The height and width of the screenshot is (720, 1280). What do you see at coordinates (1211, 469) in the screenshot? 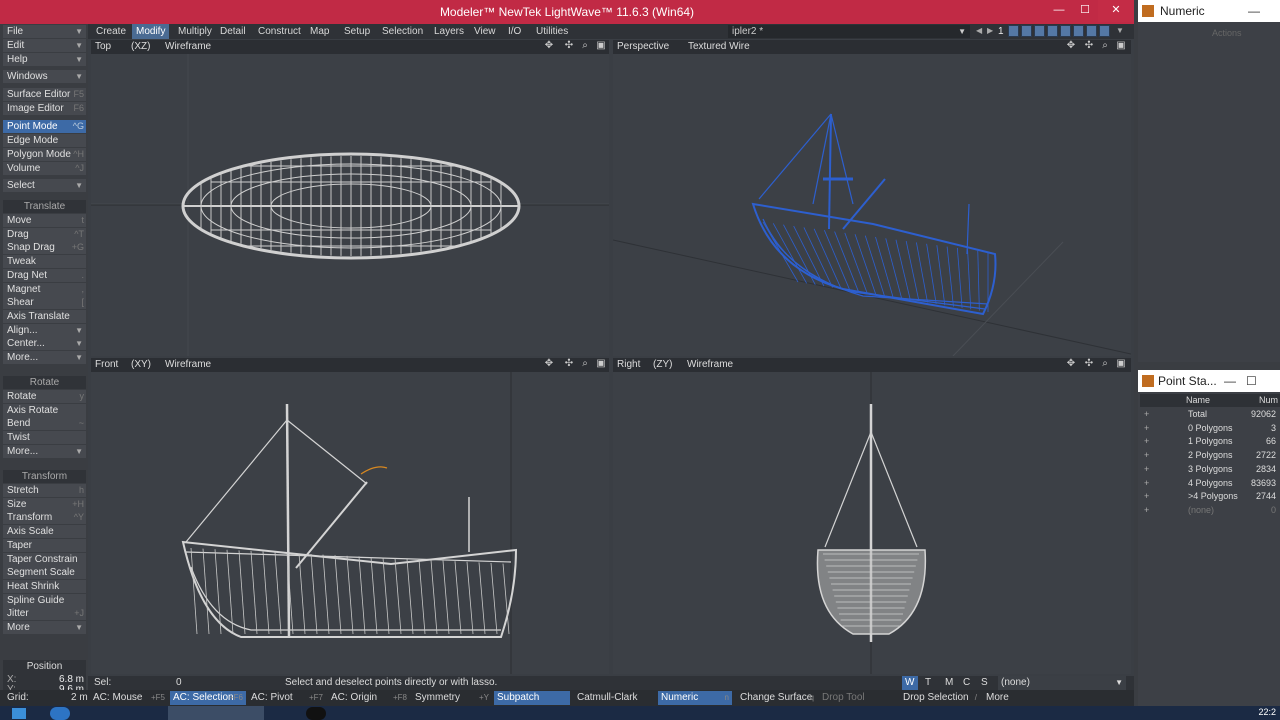
I see `stats-row: +3 Polygons 2834` at bounding box center [1211, 469].